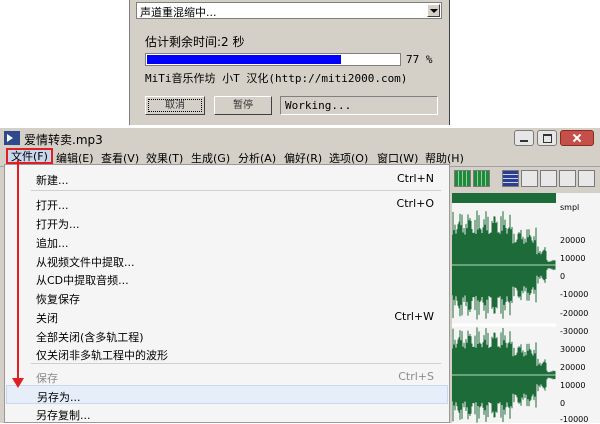 Image resolution: width=600 pixels, height=424 pixels. Describe the element at coordinates (433, 10) in the screenshot. I see `chevron-down-icon` at that location.